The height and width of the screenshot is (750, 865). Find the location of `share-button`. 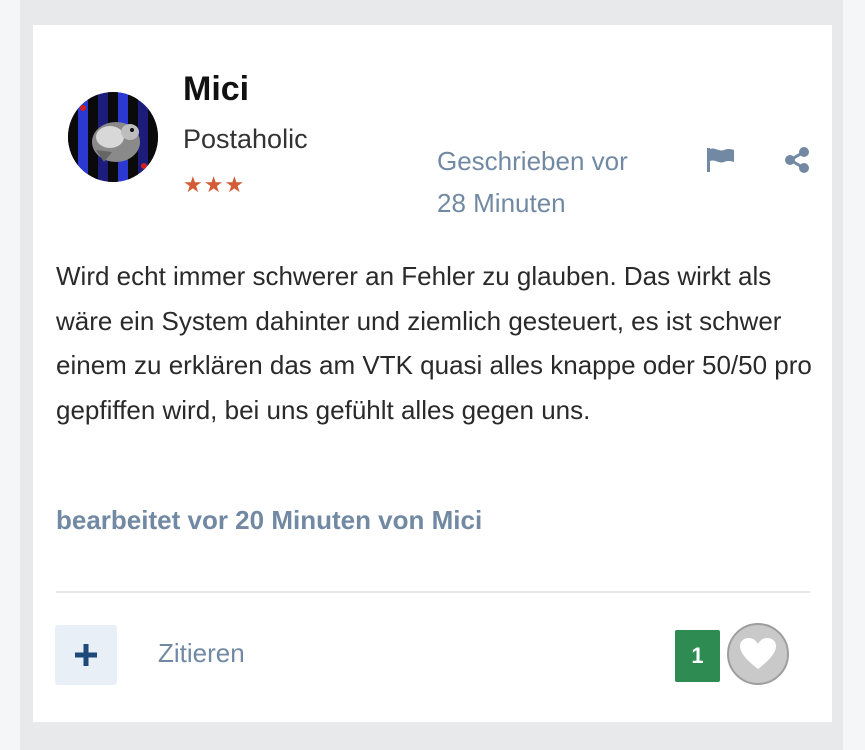

share-button is located at coordinates (797, 160).